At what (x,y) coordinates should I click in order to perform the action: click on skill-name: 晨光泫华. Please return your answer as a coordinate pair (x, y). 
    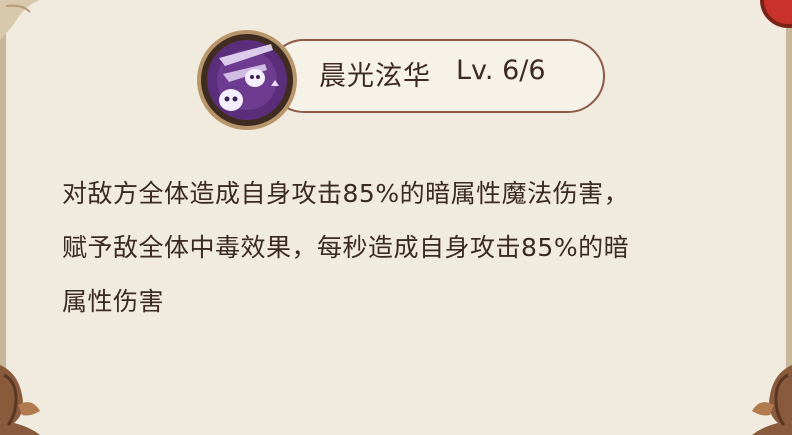
    Looking at the image, I should click on (375, 76).